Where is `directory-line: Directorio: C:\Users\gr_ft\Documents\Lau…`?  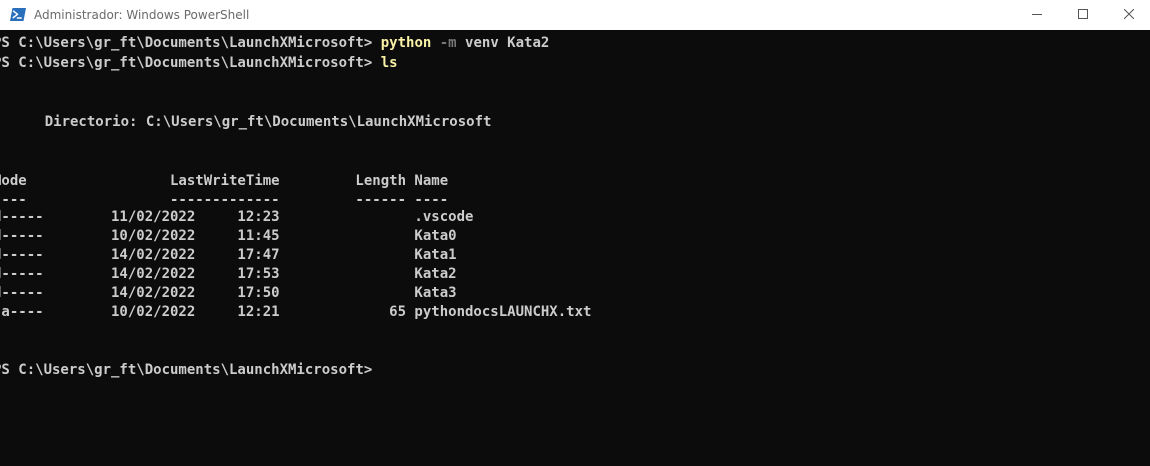
directory-line: Directorio: C:\Users\gr_ft\Documents\Lau… is located at coordinates (251, 122).